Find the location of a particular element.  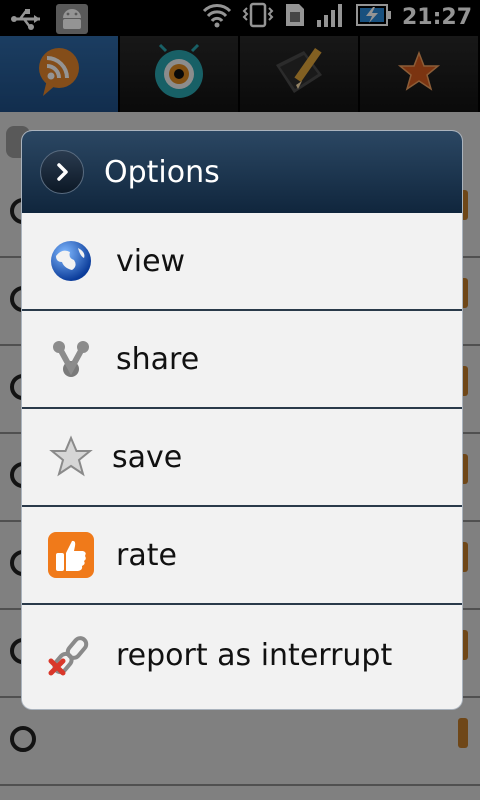

menu-item-report-interrupt: report as interrupt is located at coordinates (242, 655).